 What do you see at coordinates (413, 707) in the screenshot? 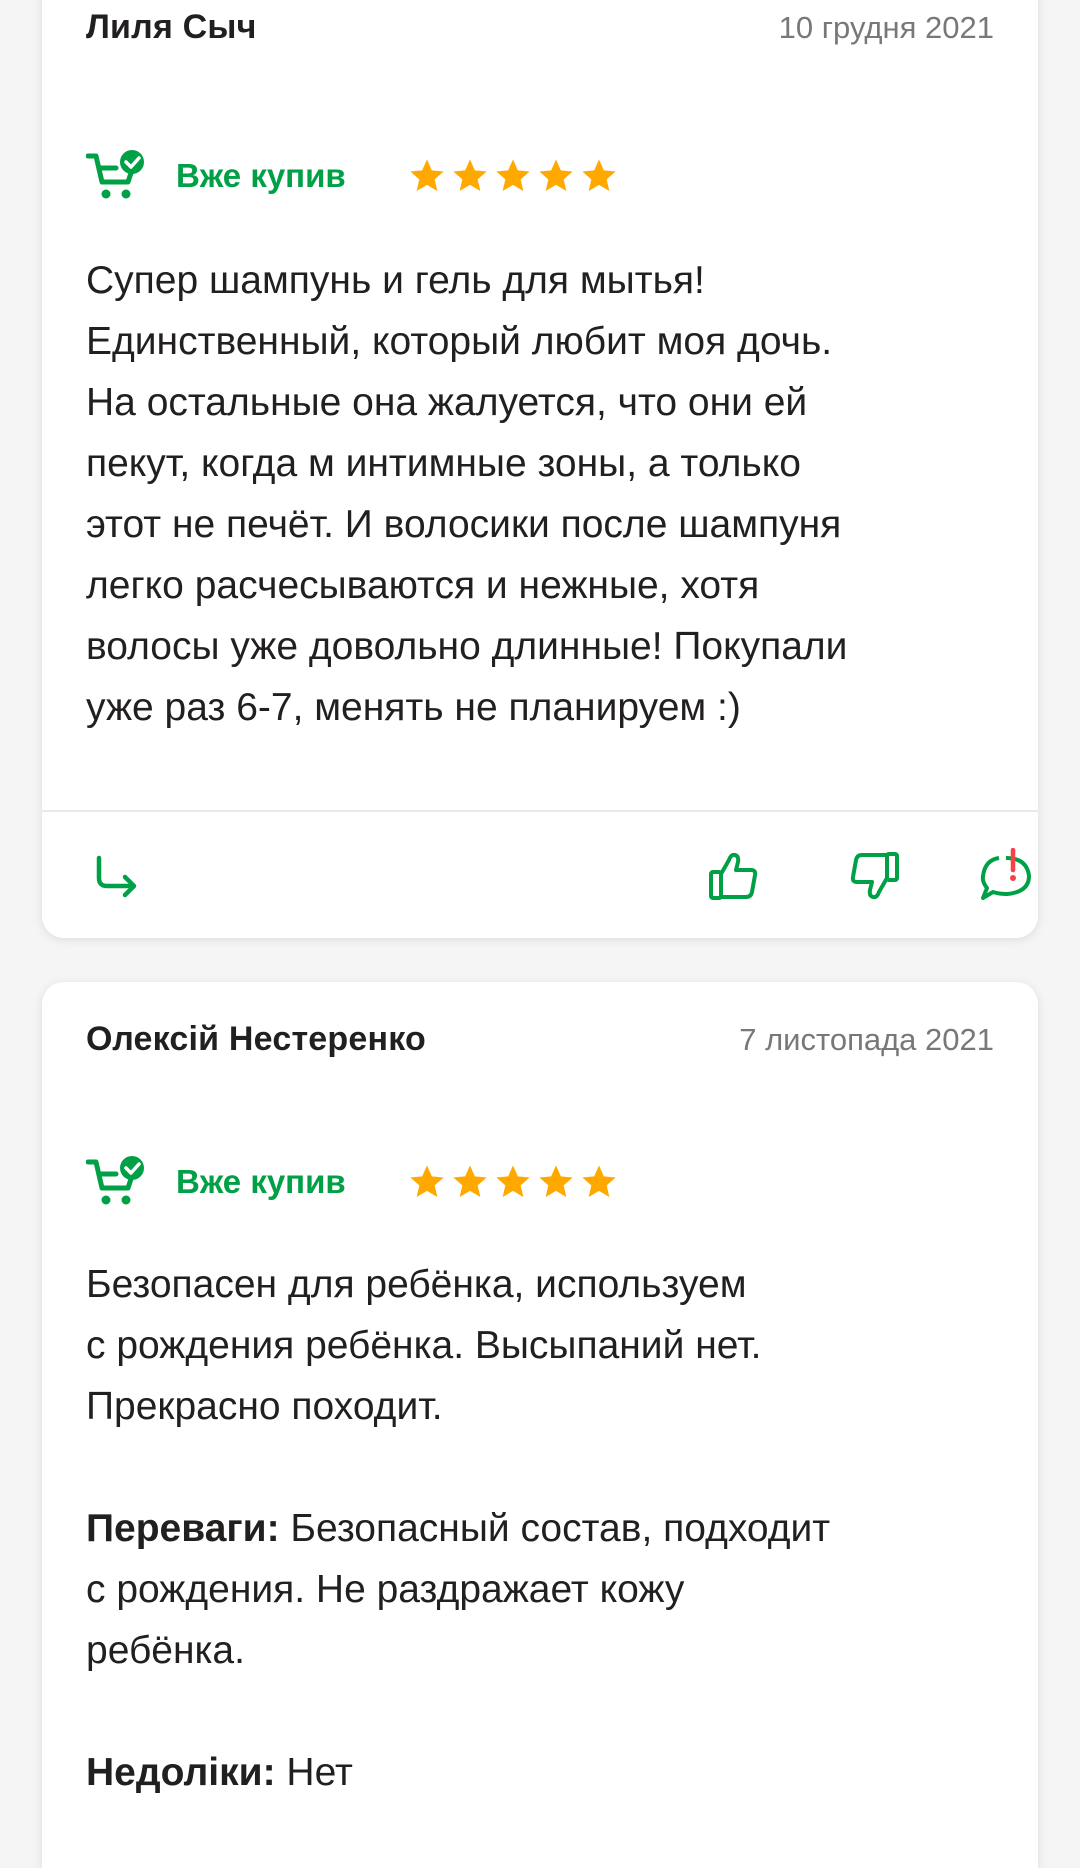
I see `review-text-line: уже раз 6-7, менять не планируем :)` at bounding box center [413, 707].